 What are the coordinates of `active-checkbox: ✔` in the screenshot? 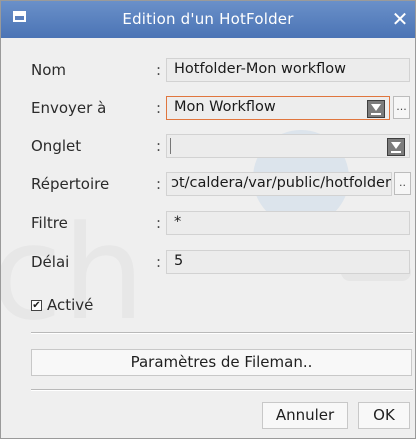 It's located at (36, 305).